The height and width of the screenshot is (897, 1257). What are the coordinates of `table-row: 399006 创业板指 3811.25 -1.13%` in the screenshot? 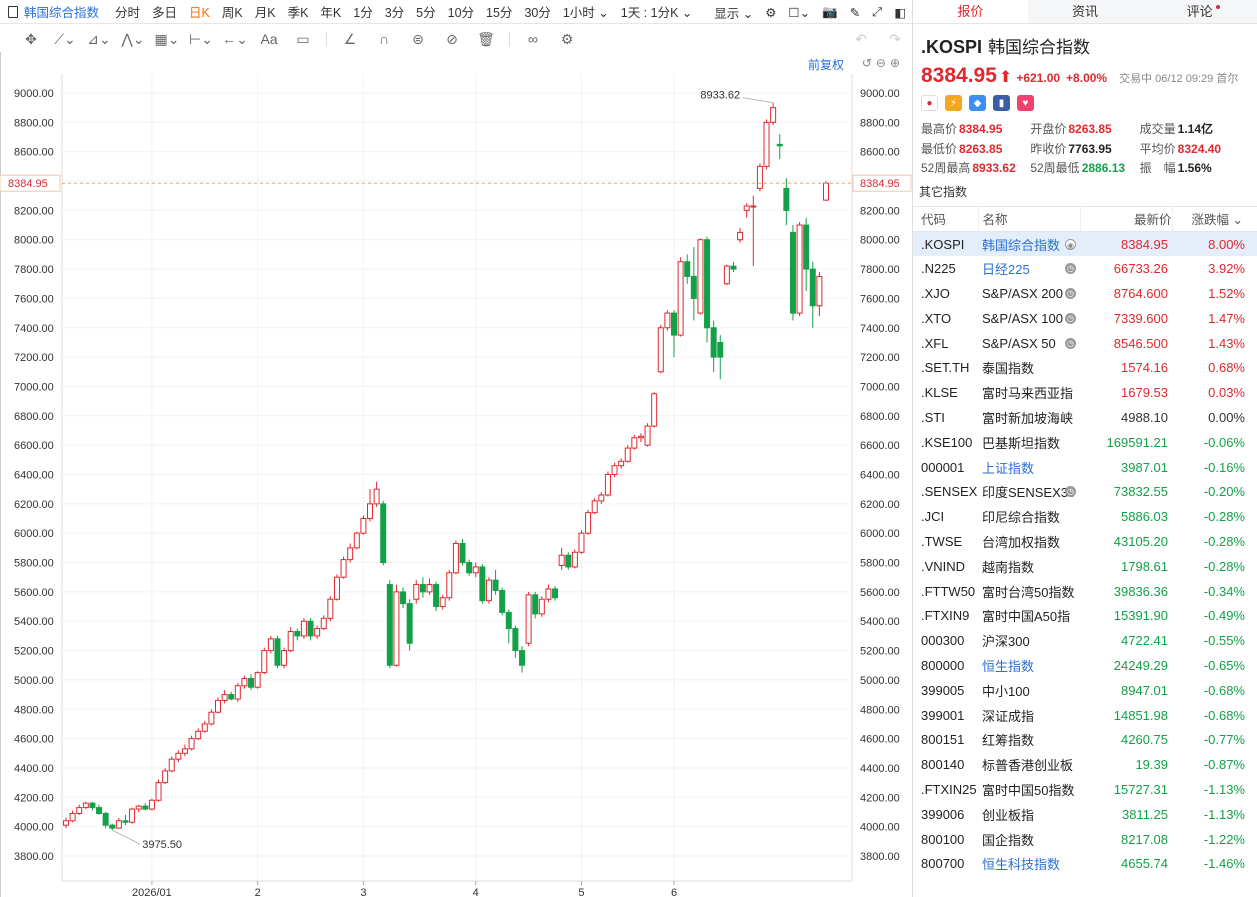 It's located at (1085, 814).